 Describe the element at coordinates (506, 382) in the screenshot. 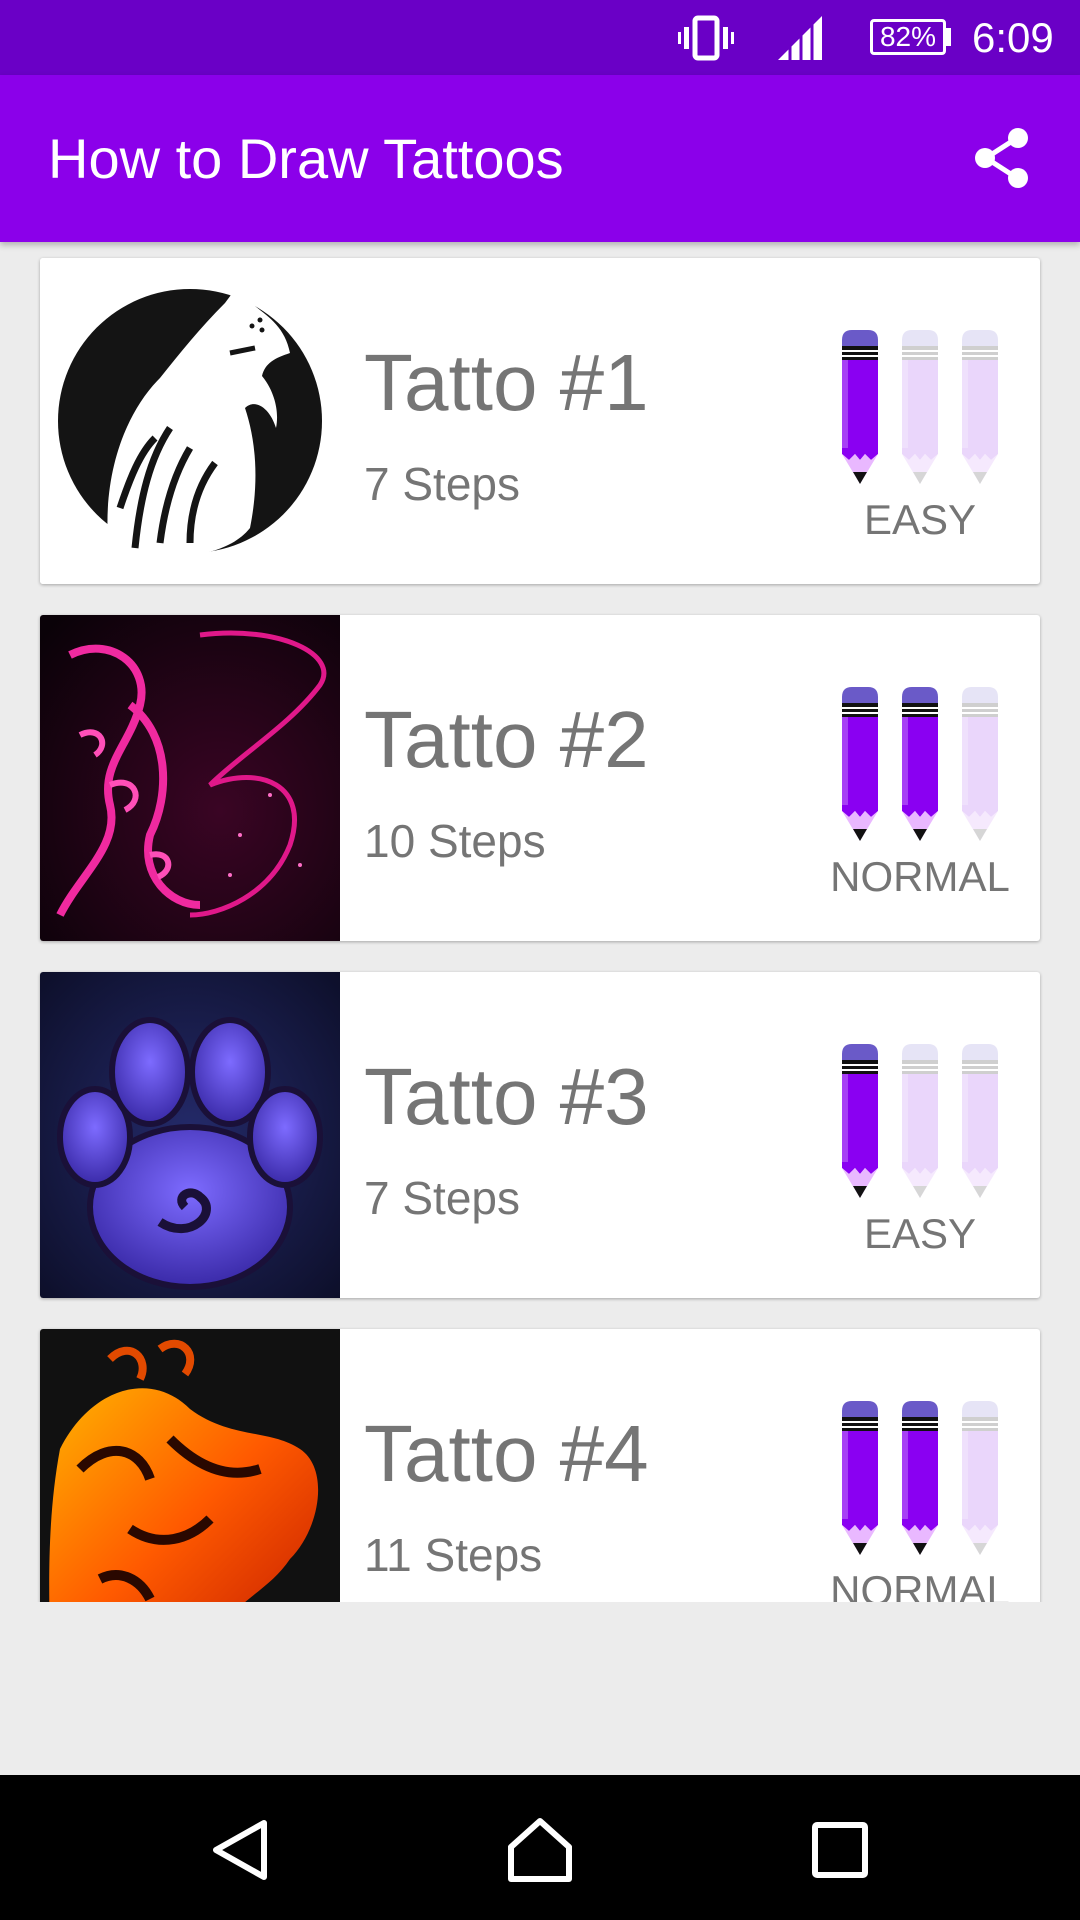

I see `card-title: Tatto #1` at that location.